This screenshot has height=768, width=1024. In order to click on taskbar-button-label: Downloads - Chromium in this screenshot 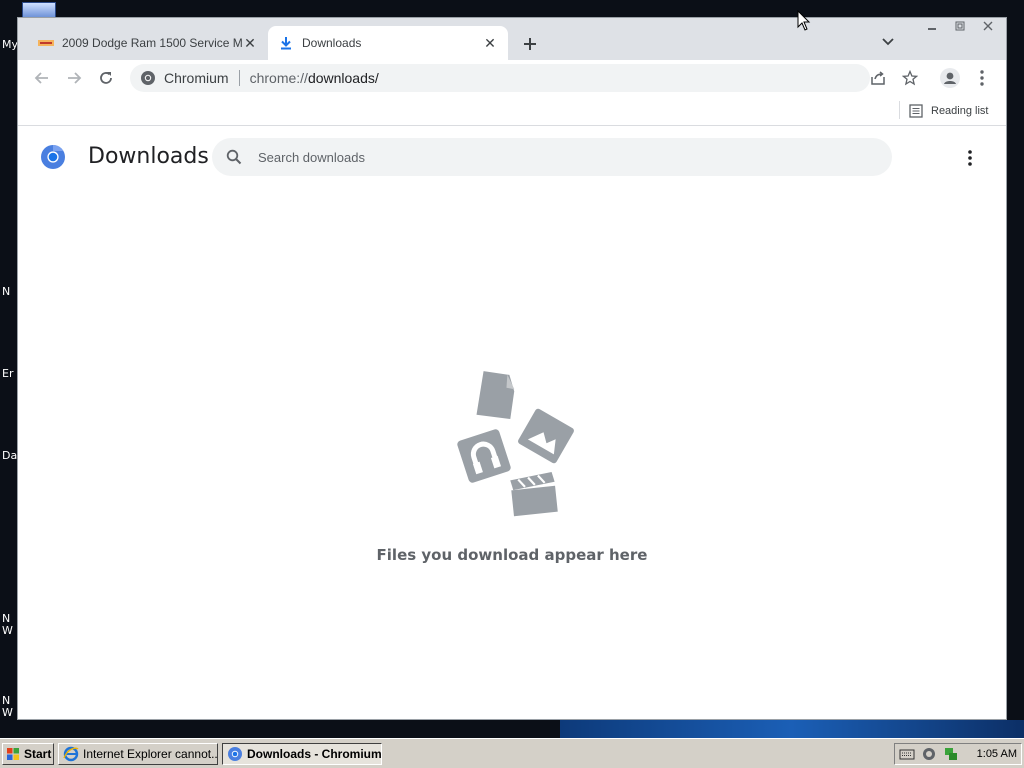, I will do `click(314, 754)`.